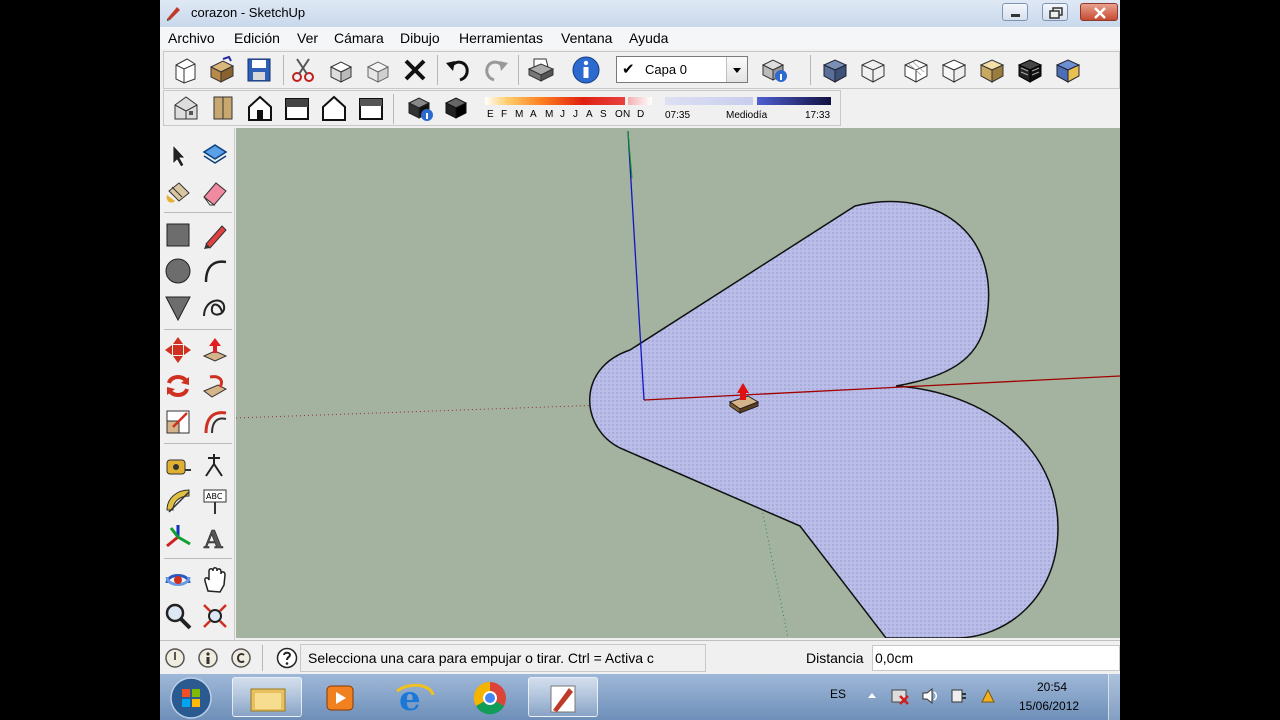 The height and width of the screenshot is (720, 1280). I want to click on start-orb-icon, so click(191, 697).